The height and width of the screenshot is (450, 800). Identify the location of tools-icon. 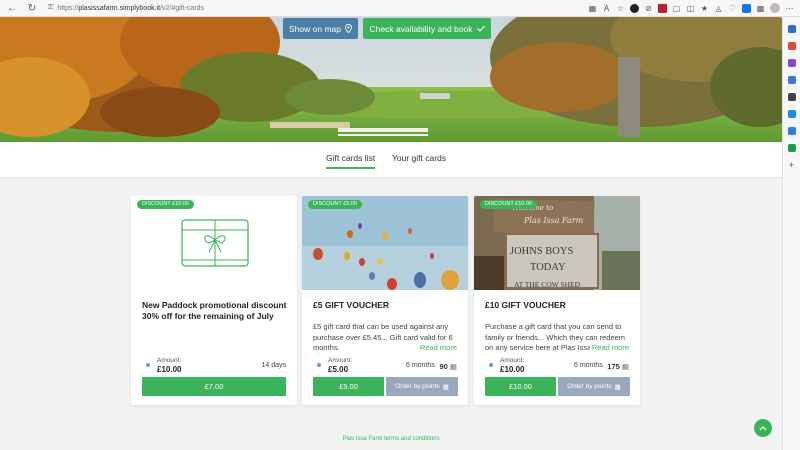
(791, 63).